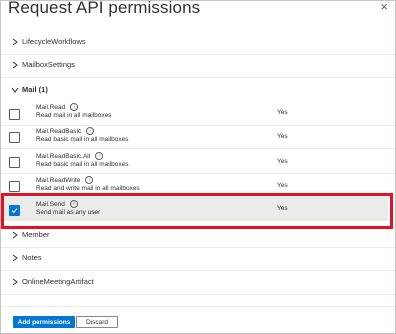 The image size is (396, 334). Describe the element at coordinates (104, 8) in the screenshot. I see `panel-title: Request API permissions` at that location.